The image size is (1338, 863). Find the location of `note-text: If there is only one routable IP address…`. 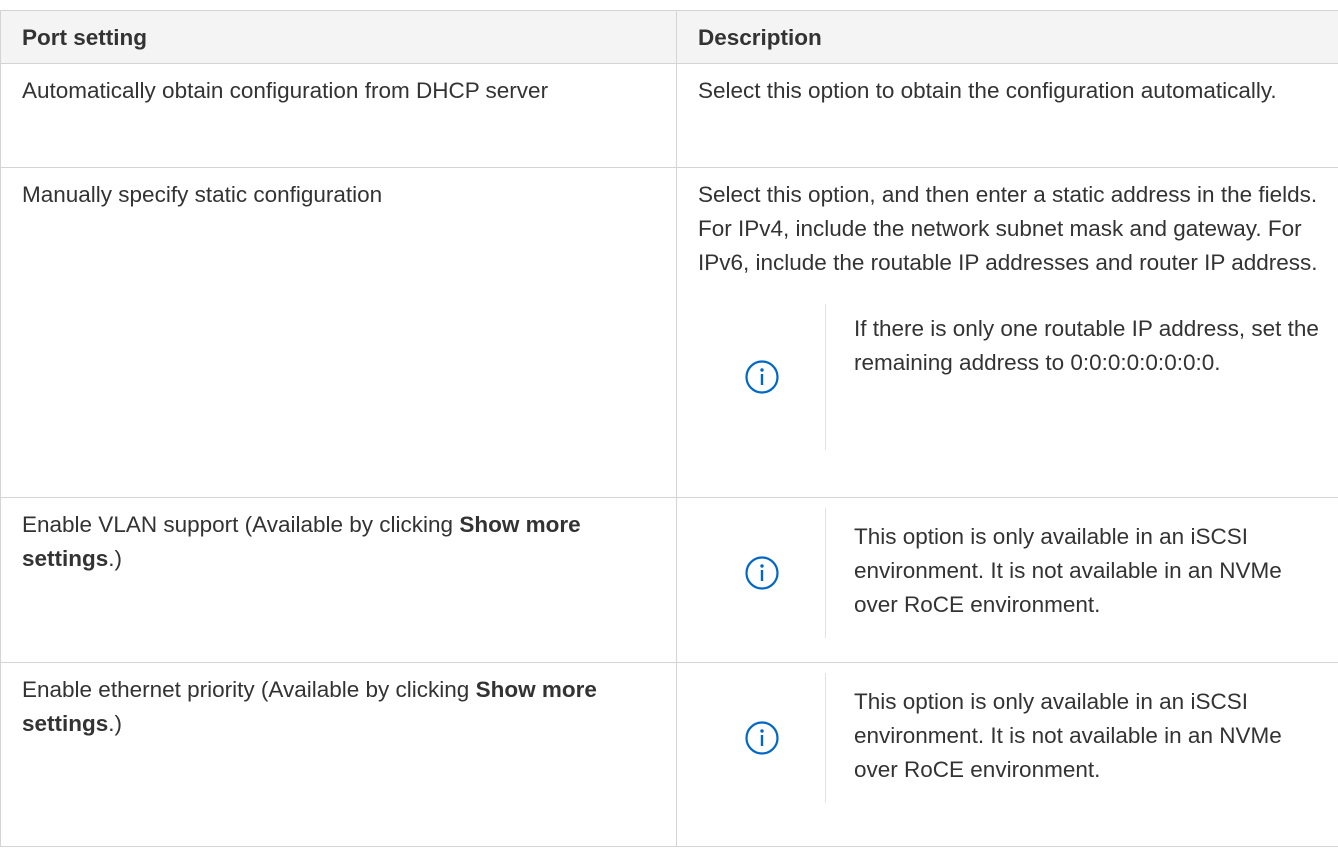

note-text: If there is only one routable IP address… is located at coordinates (1086, 345).